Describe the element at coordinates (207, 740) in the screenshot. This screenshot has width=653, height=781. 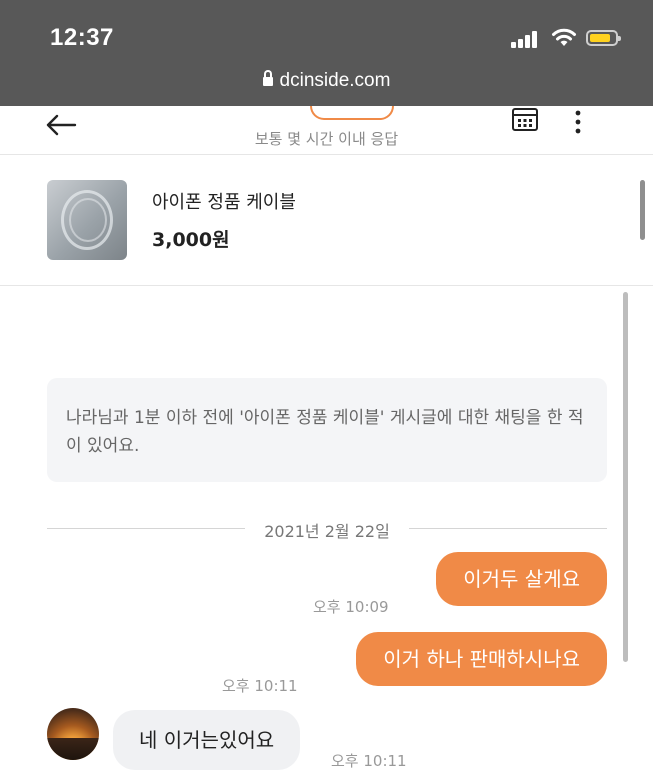
I see `message-in: 네 이거는있어요` at that location.